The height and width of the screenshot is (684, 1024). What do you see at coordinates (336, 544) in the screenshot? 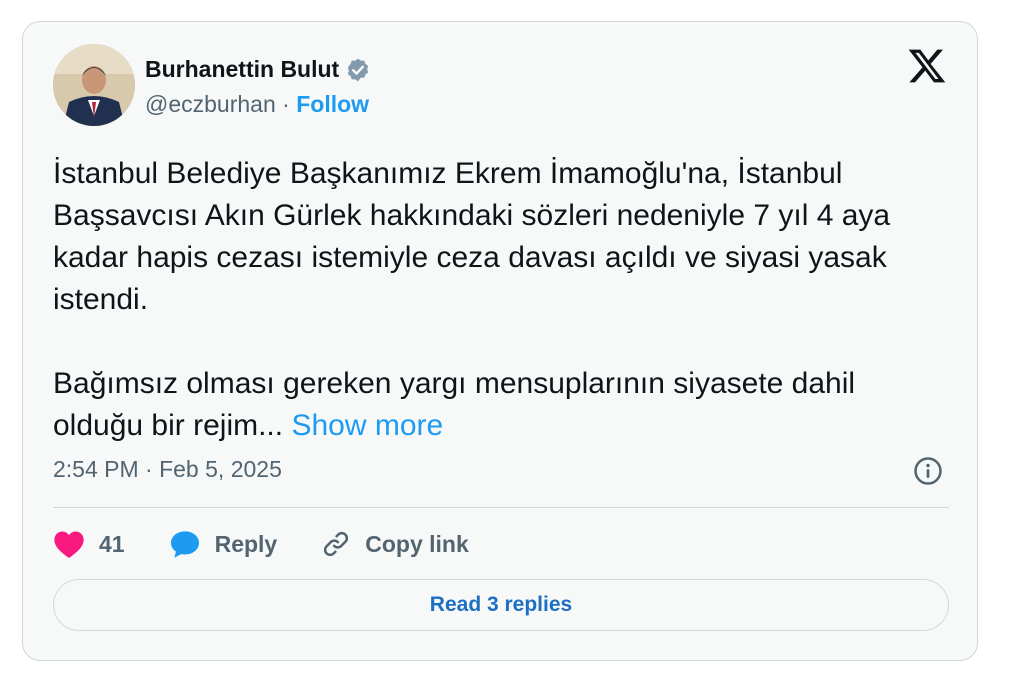
I see `link-icon` at bounding box center [336, 544].